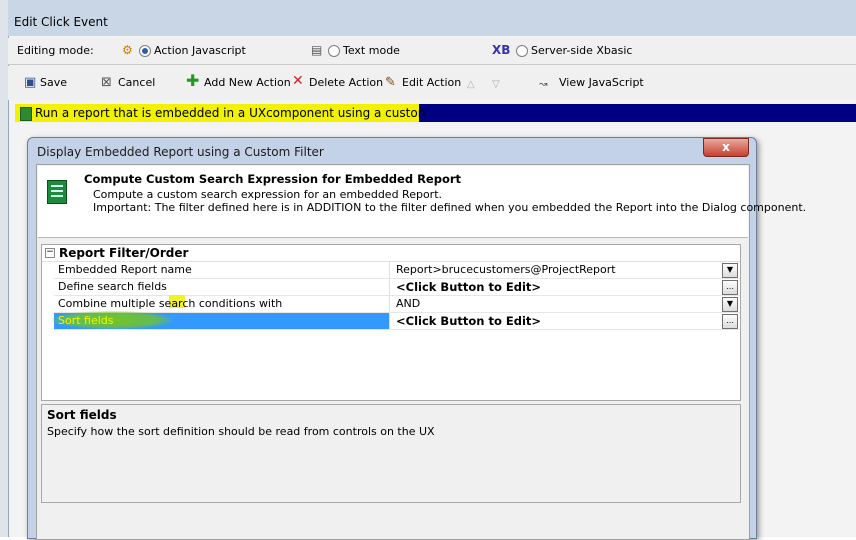 The height and width of the screenshot is (540, 856). What do you see at coordinates (317, 50) in the screenshot?
I see `text-mode-icon: ▤` at bounding box center [317, 50].